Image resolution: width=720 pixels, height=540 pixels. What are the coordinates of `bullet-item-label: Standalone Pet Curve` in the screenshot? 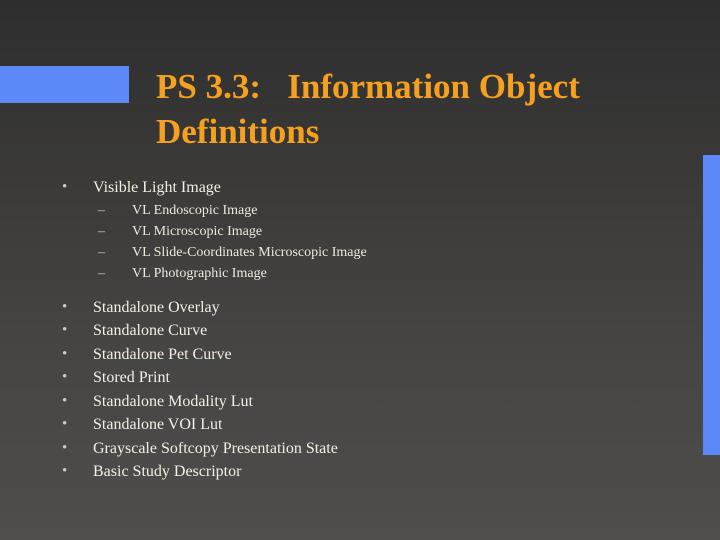 It's located at (162, 354).